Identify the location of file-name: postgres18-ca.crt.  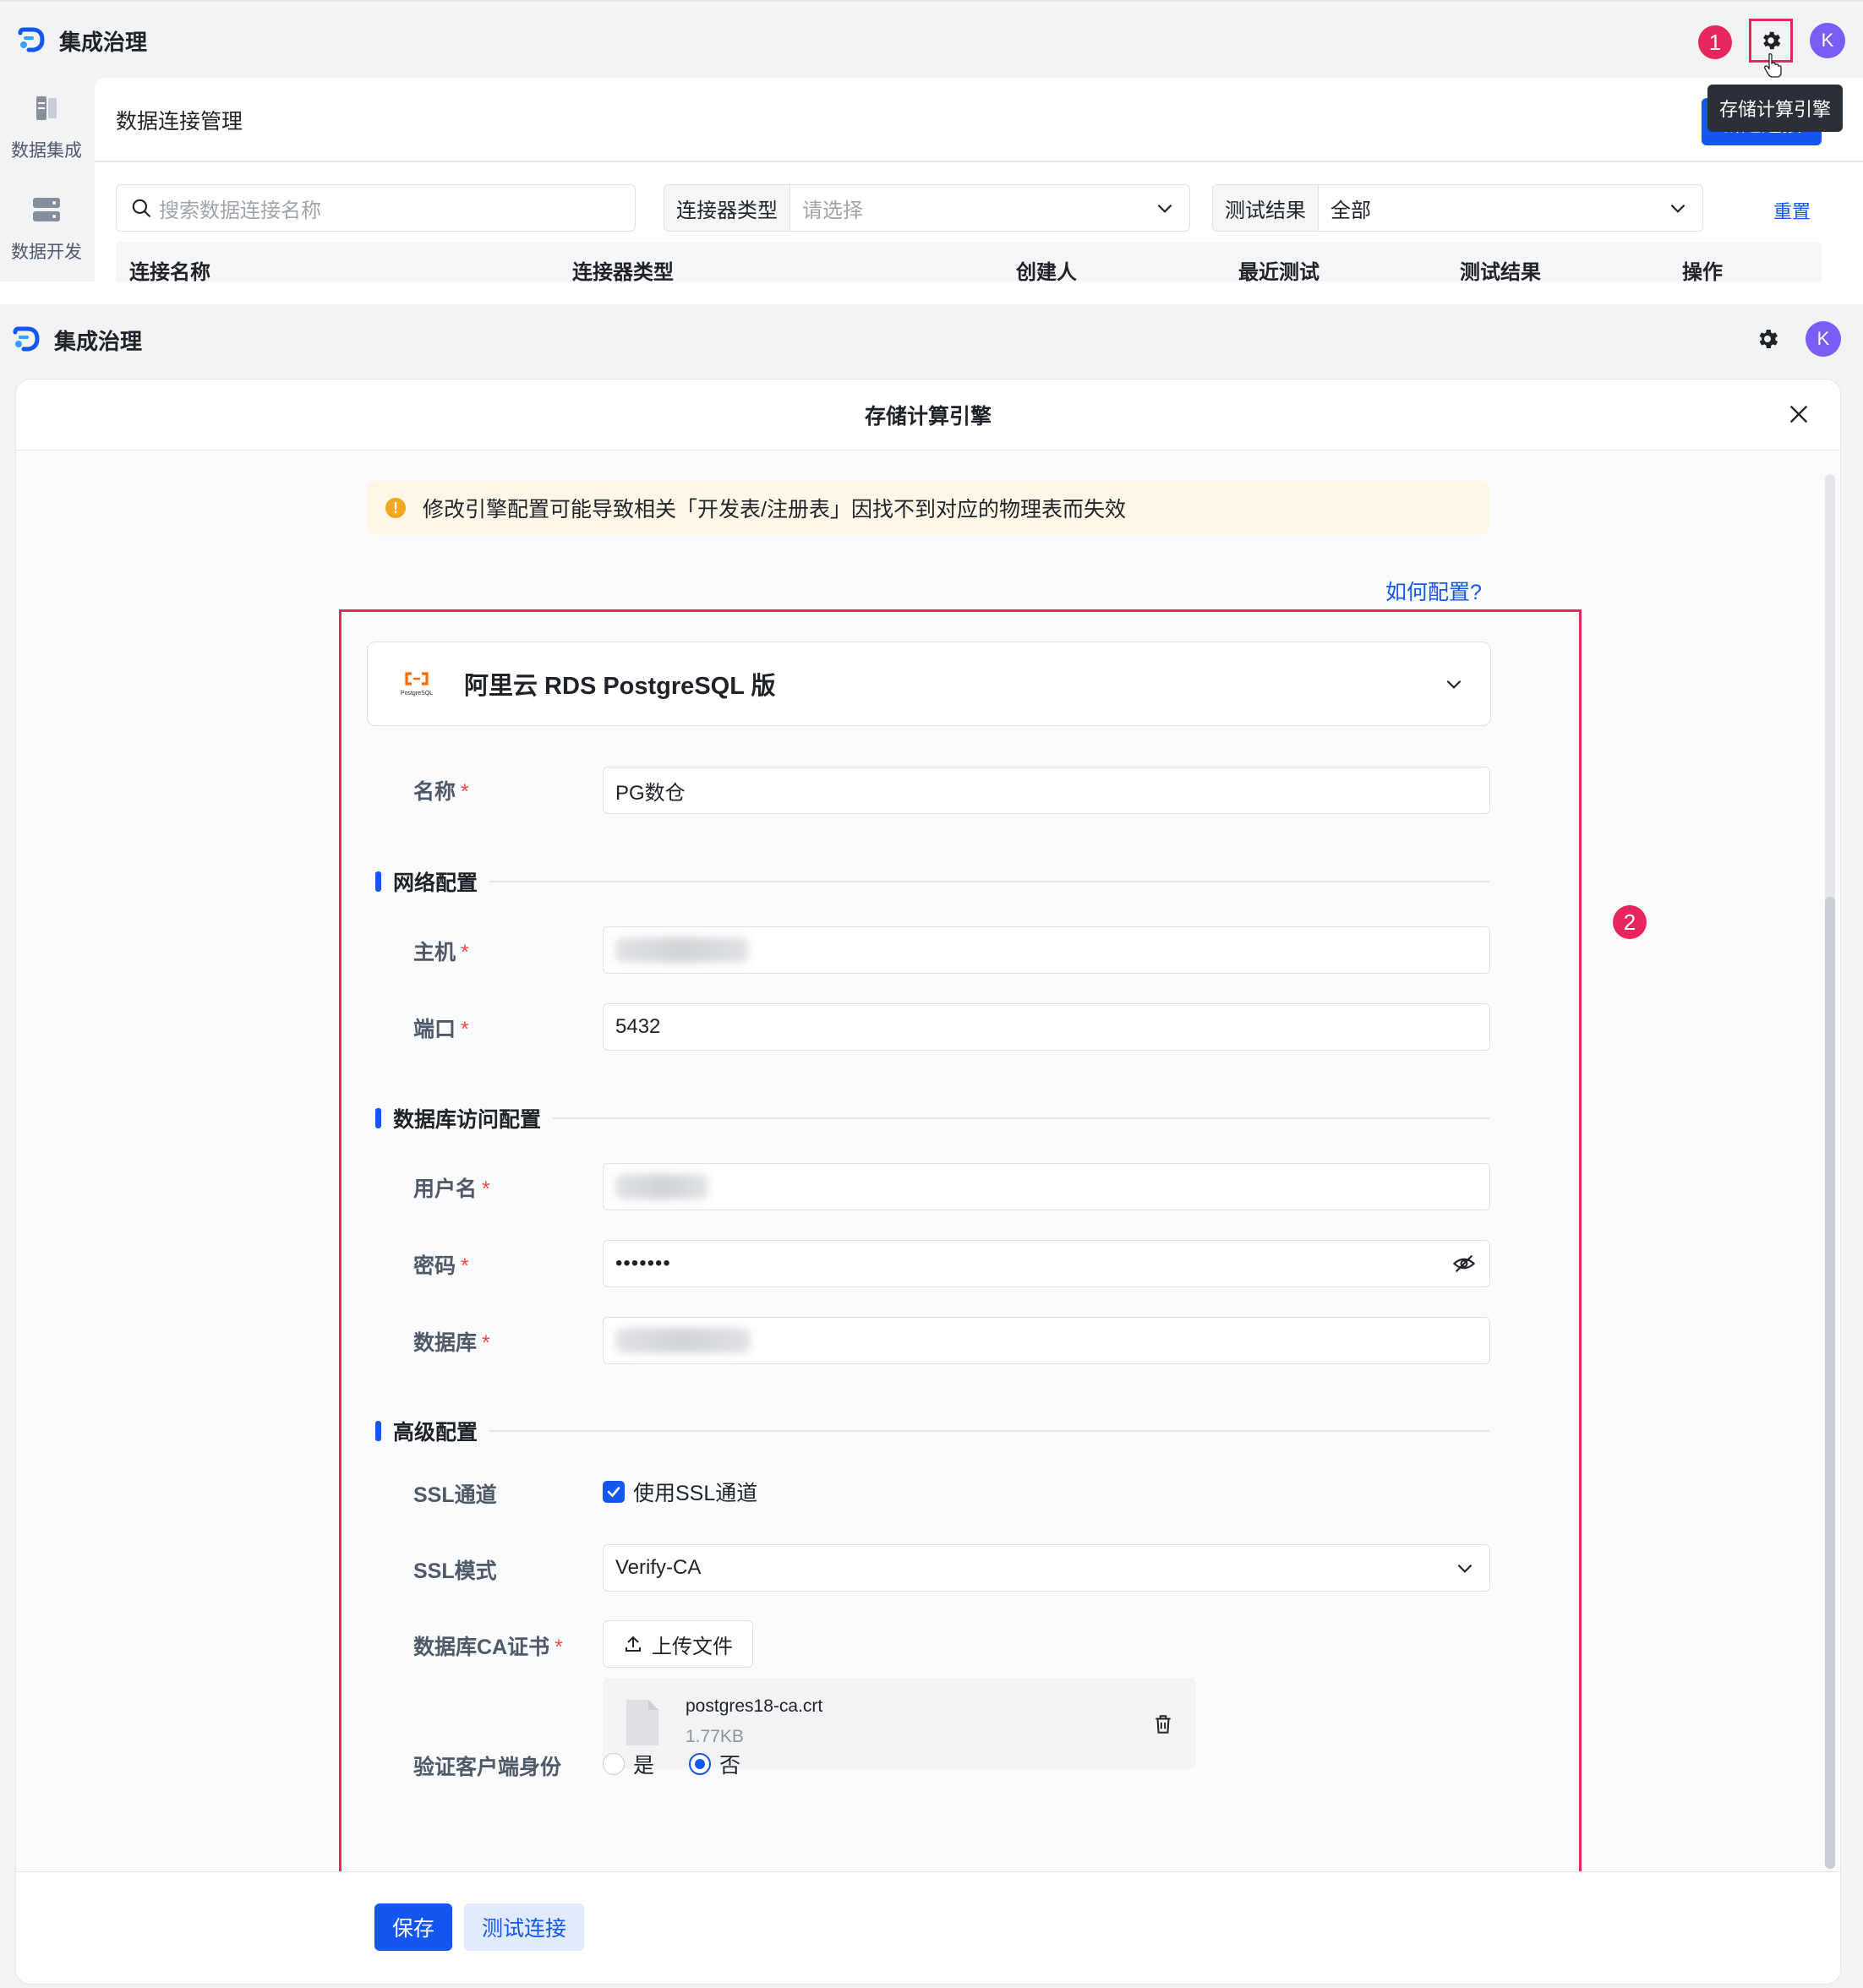
(754, 1706).